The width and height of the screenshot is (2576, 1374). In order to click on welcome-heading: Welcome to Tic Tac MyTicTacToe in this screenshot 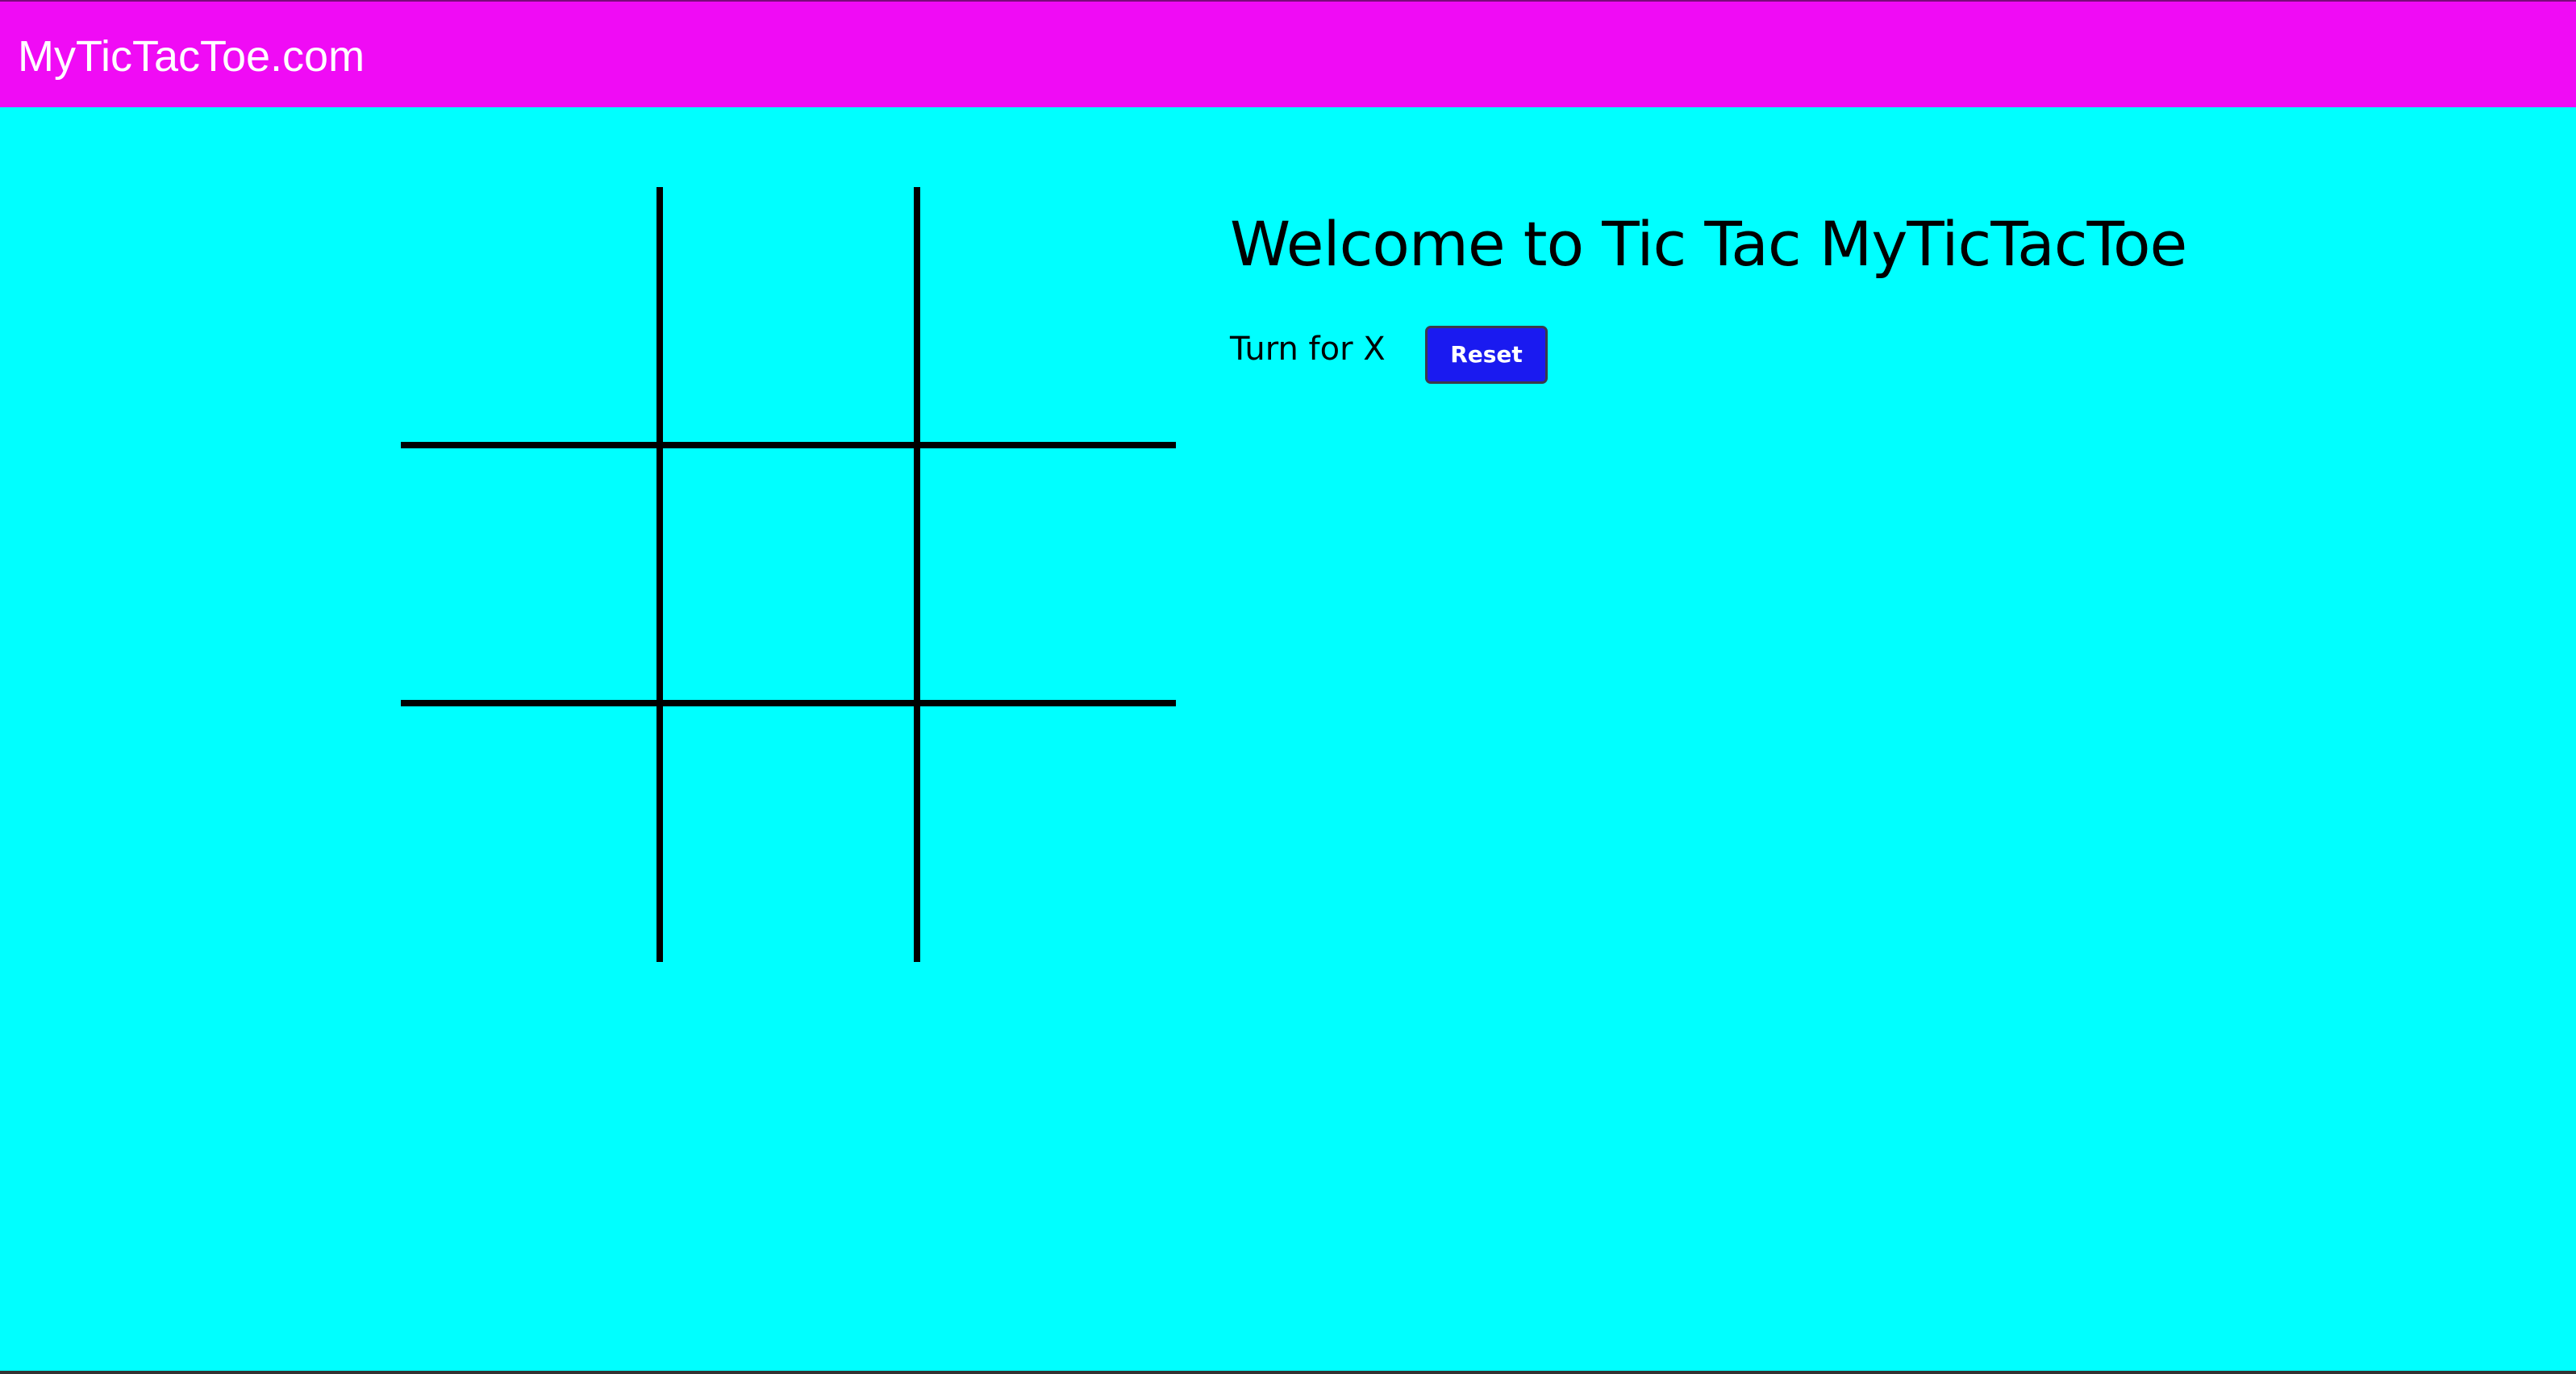, I will do `click(1708, 244)`.